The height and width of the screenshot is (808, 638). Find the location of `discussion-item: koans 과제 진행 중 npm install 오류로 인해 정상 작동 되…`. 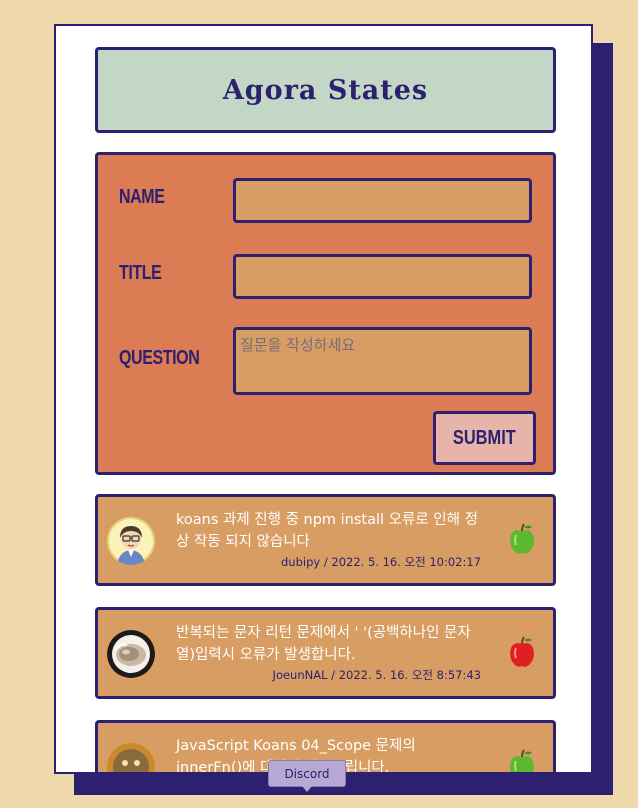

discussion-item: koans 과제 진행 중 npm install 오류로 인해 정상 작동 되… is located at coordinates (325, 540).